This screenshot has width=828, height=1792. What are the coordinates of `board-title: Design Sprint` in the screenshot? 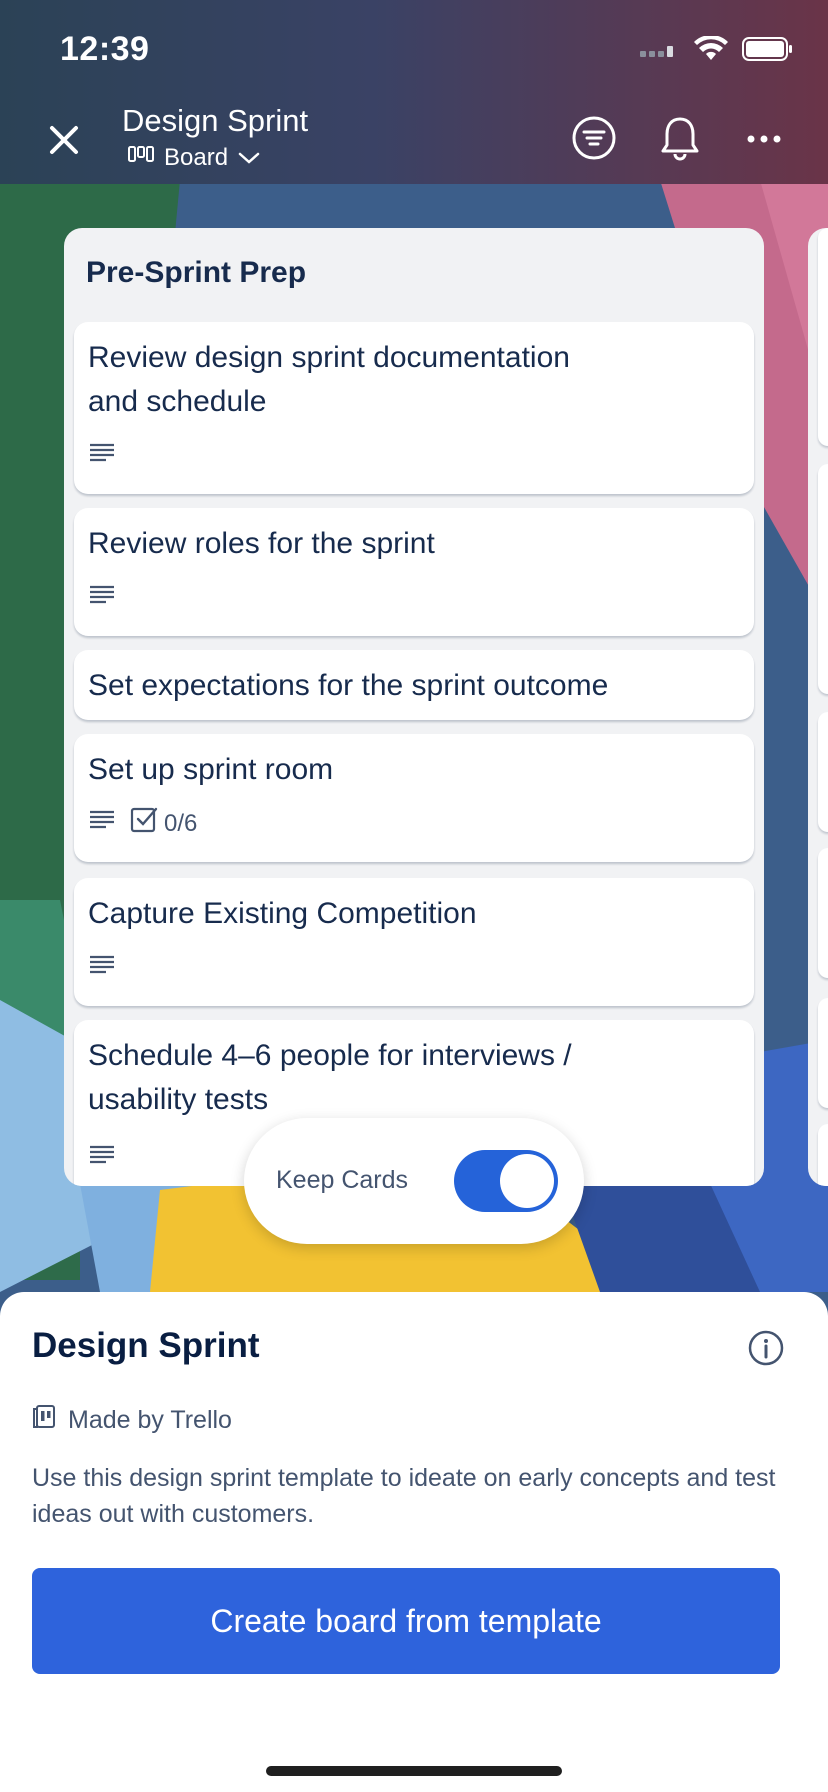 It's located at (215, 120).